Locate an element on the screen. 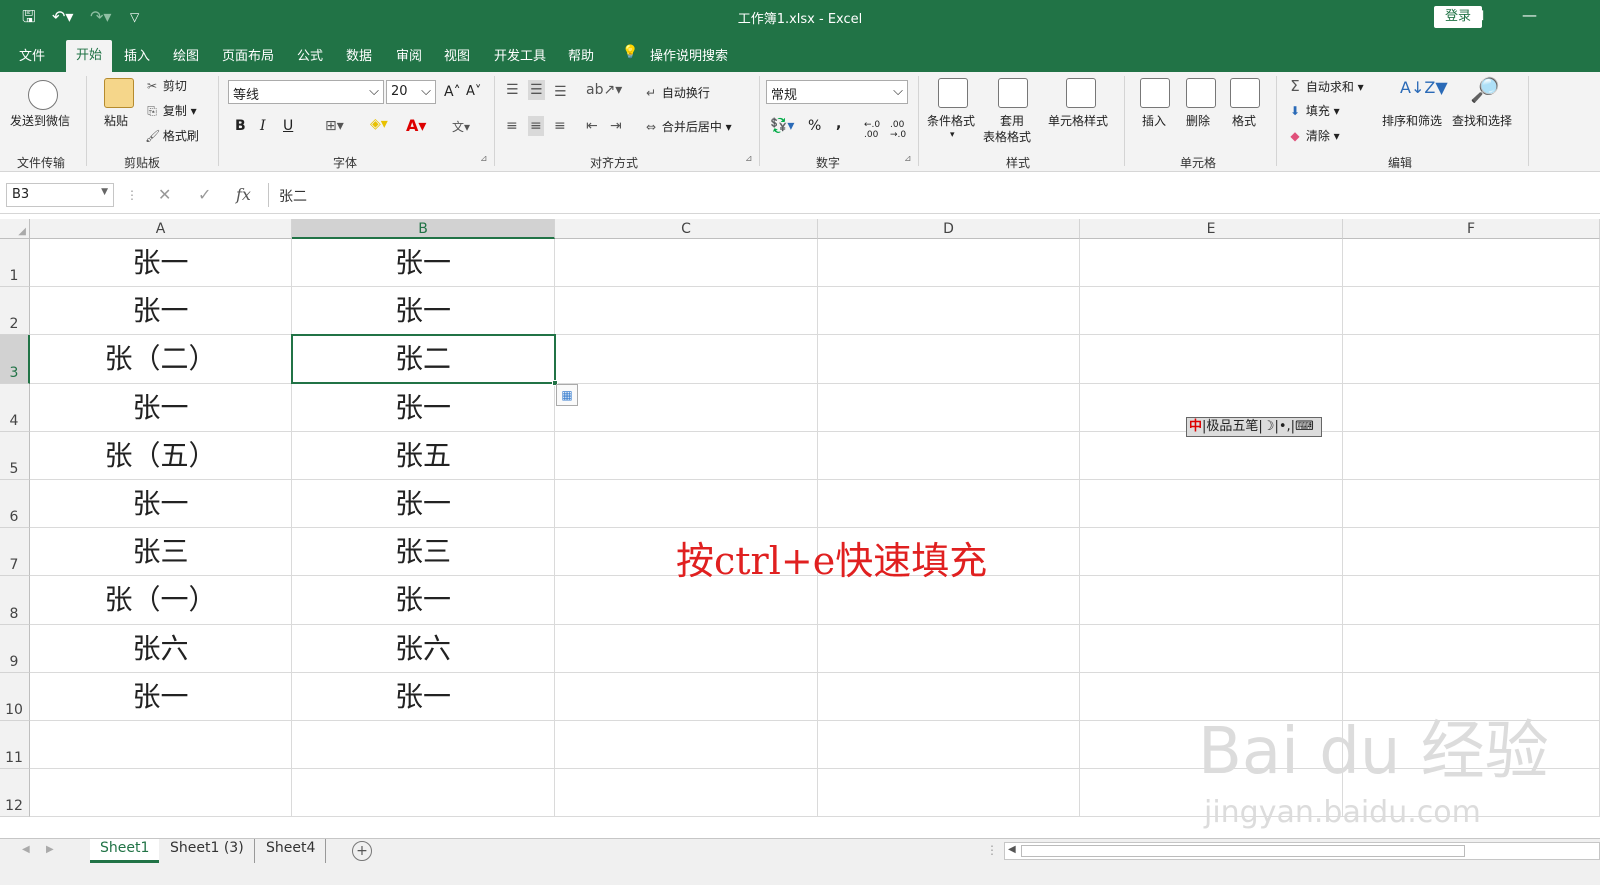 Image resolution: width=1600 pixels, height=885 pixels. cell-b9: 张六 is located at coordinates (423, 649).